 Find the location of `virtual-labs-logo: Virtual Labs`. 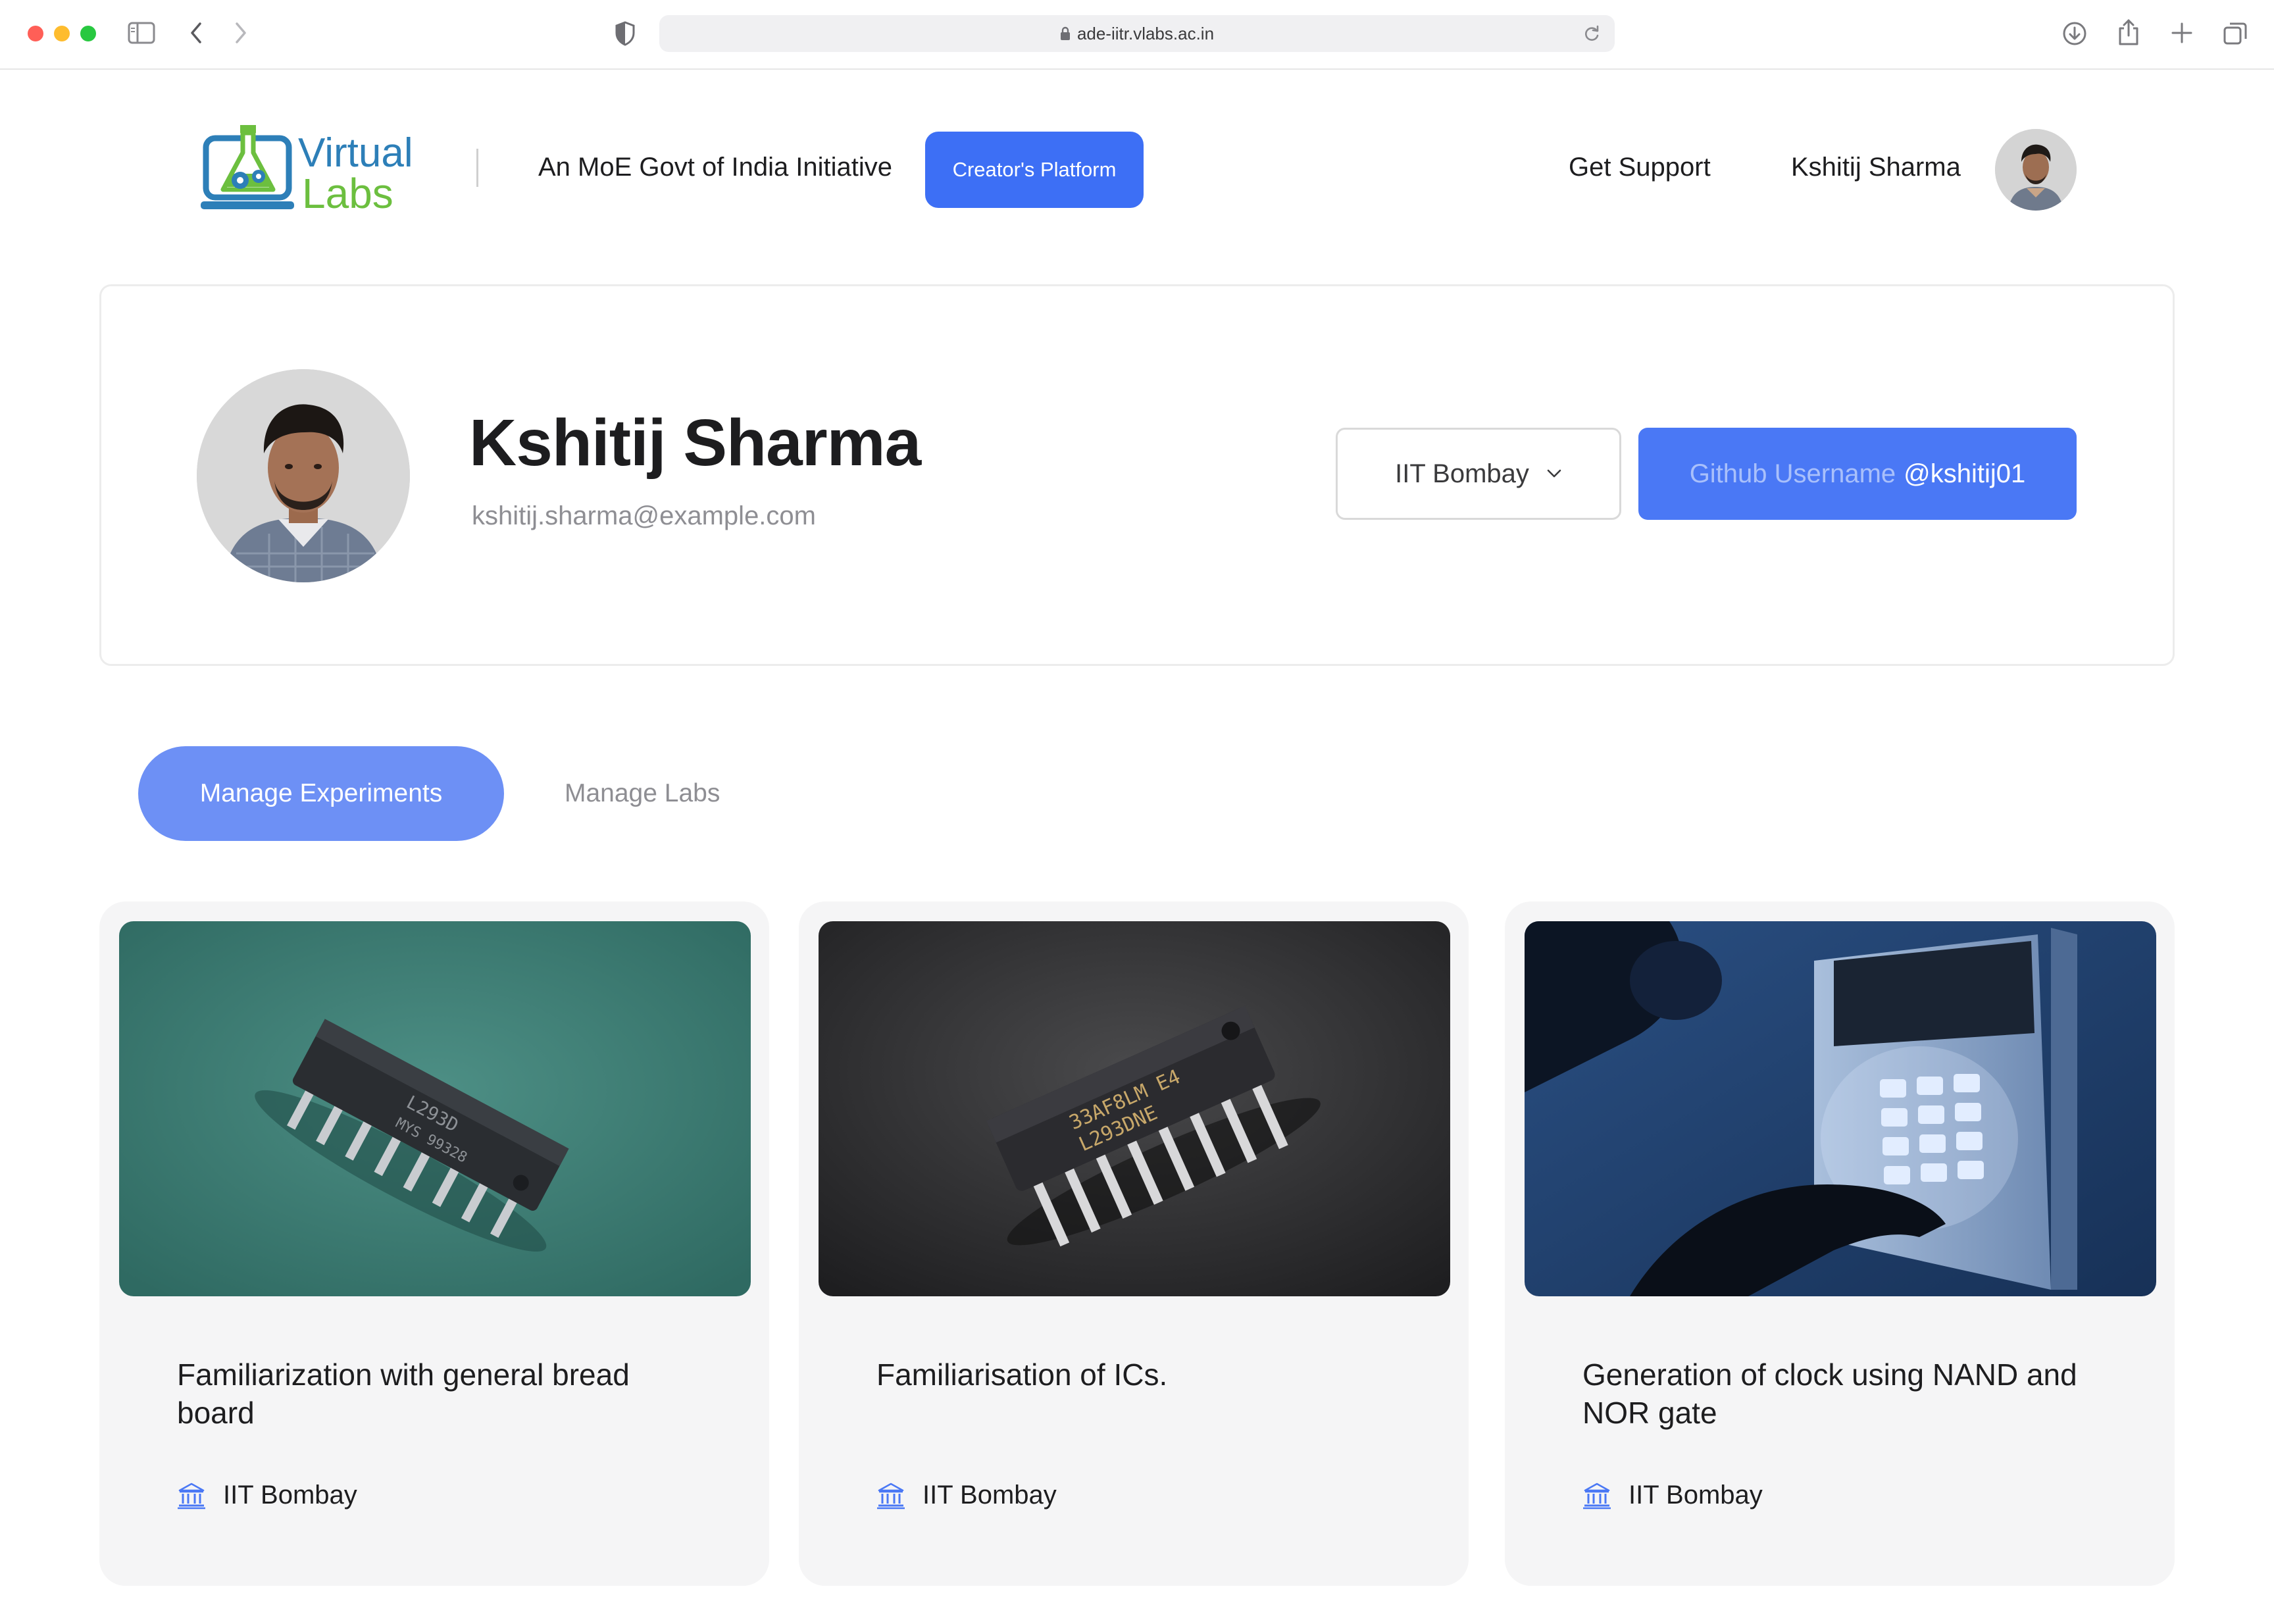

virtual-labs-logo: Virtual Labs is located at coordinates (309, 170).